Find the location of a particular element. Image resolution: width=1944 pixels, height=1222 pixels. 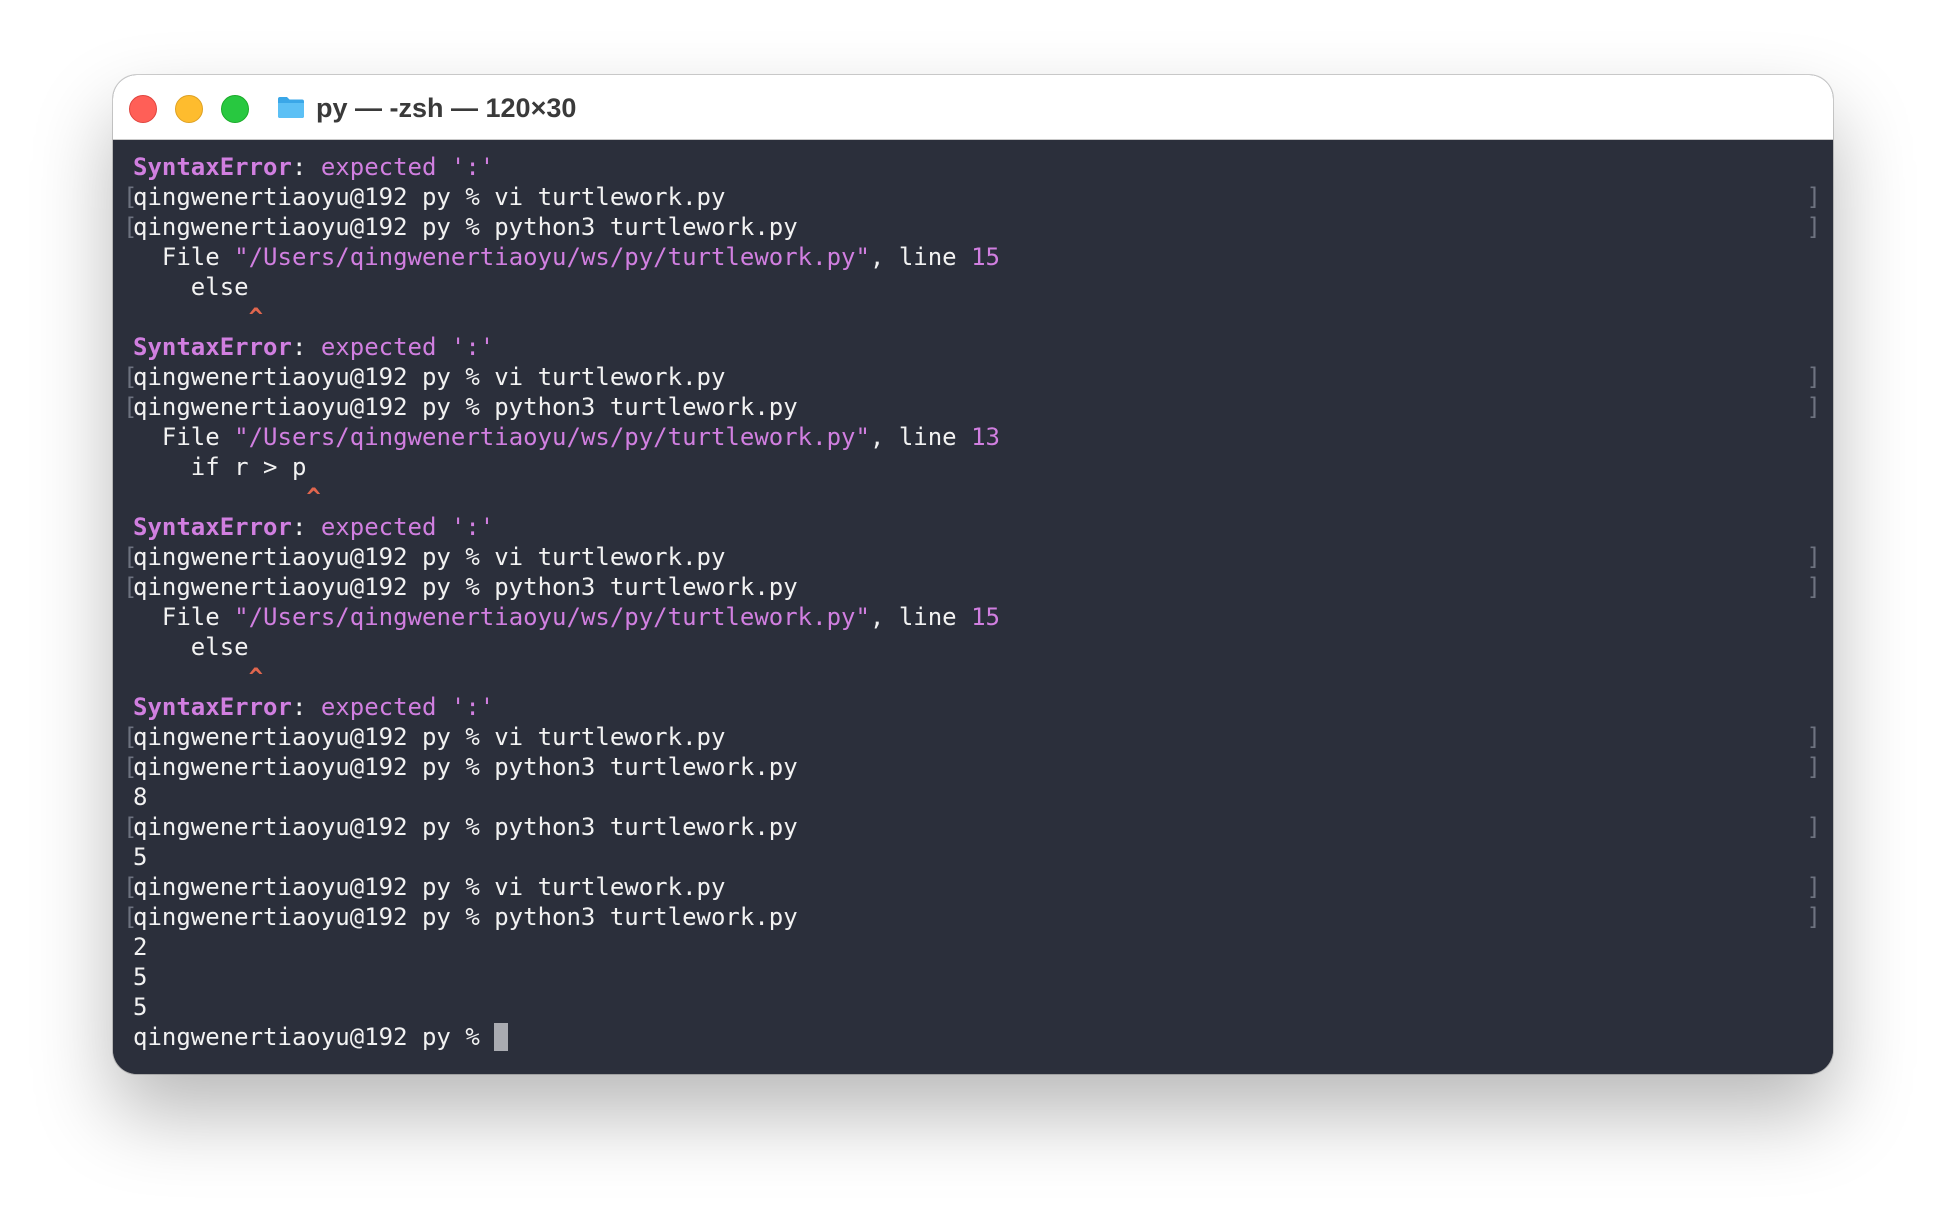

text-cursor is located at coordinates (501, 1037).